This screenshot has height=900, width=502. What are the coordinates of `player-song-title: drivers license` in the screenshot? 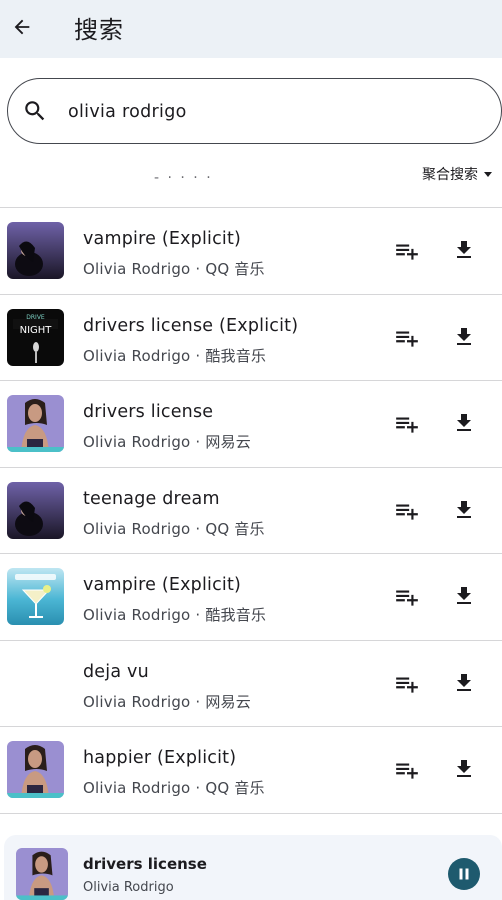 It's located at (145, 864).